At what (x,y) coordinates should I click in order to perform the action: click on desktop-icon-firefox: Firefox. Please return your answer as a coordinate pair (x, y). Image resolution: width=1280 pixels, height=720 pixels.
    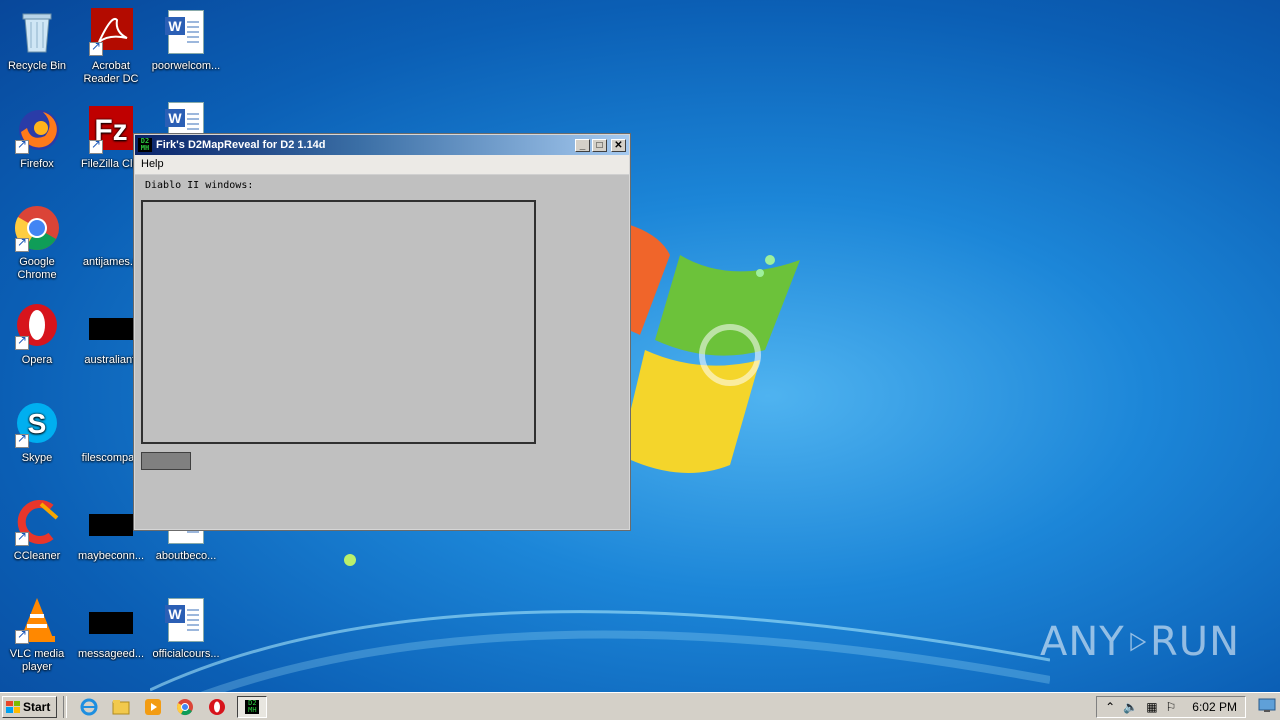
    Looking at the image, I should click on (37, 138).